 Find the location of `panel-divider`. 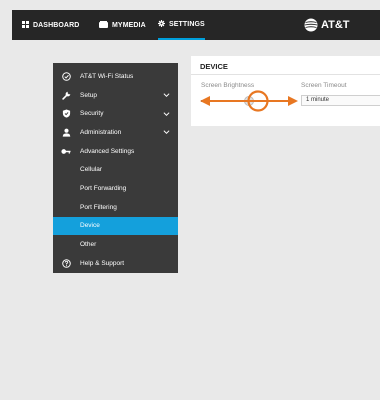

panel-divider is located at coordinates (285, 74).